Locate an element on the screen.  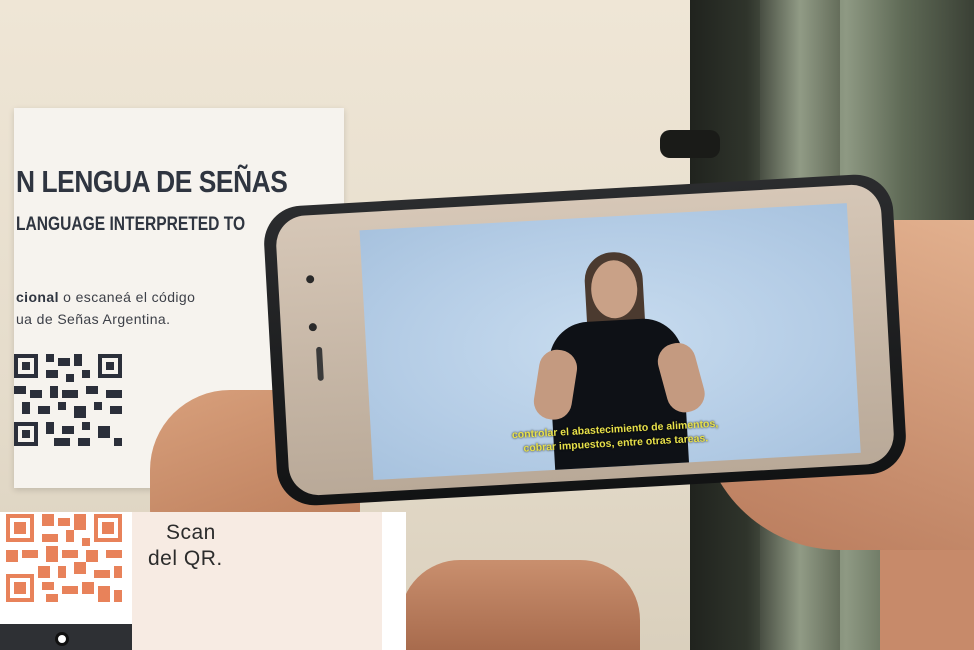
sign-body-line1: o escaneá el código is located at coordinates (127, 297).